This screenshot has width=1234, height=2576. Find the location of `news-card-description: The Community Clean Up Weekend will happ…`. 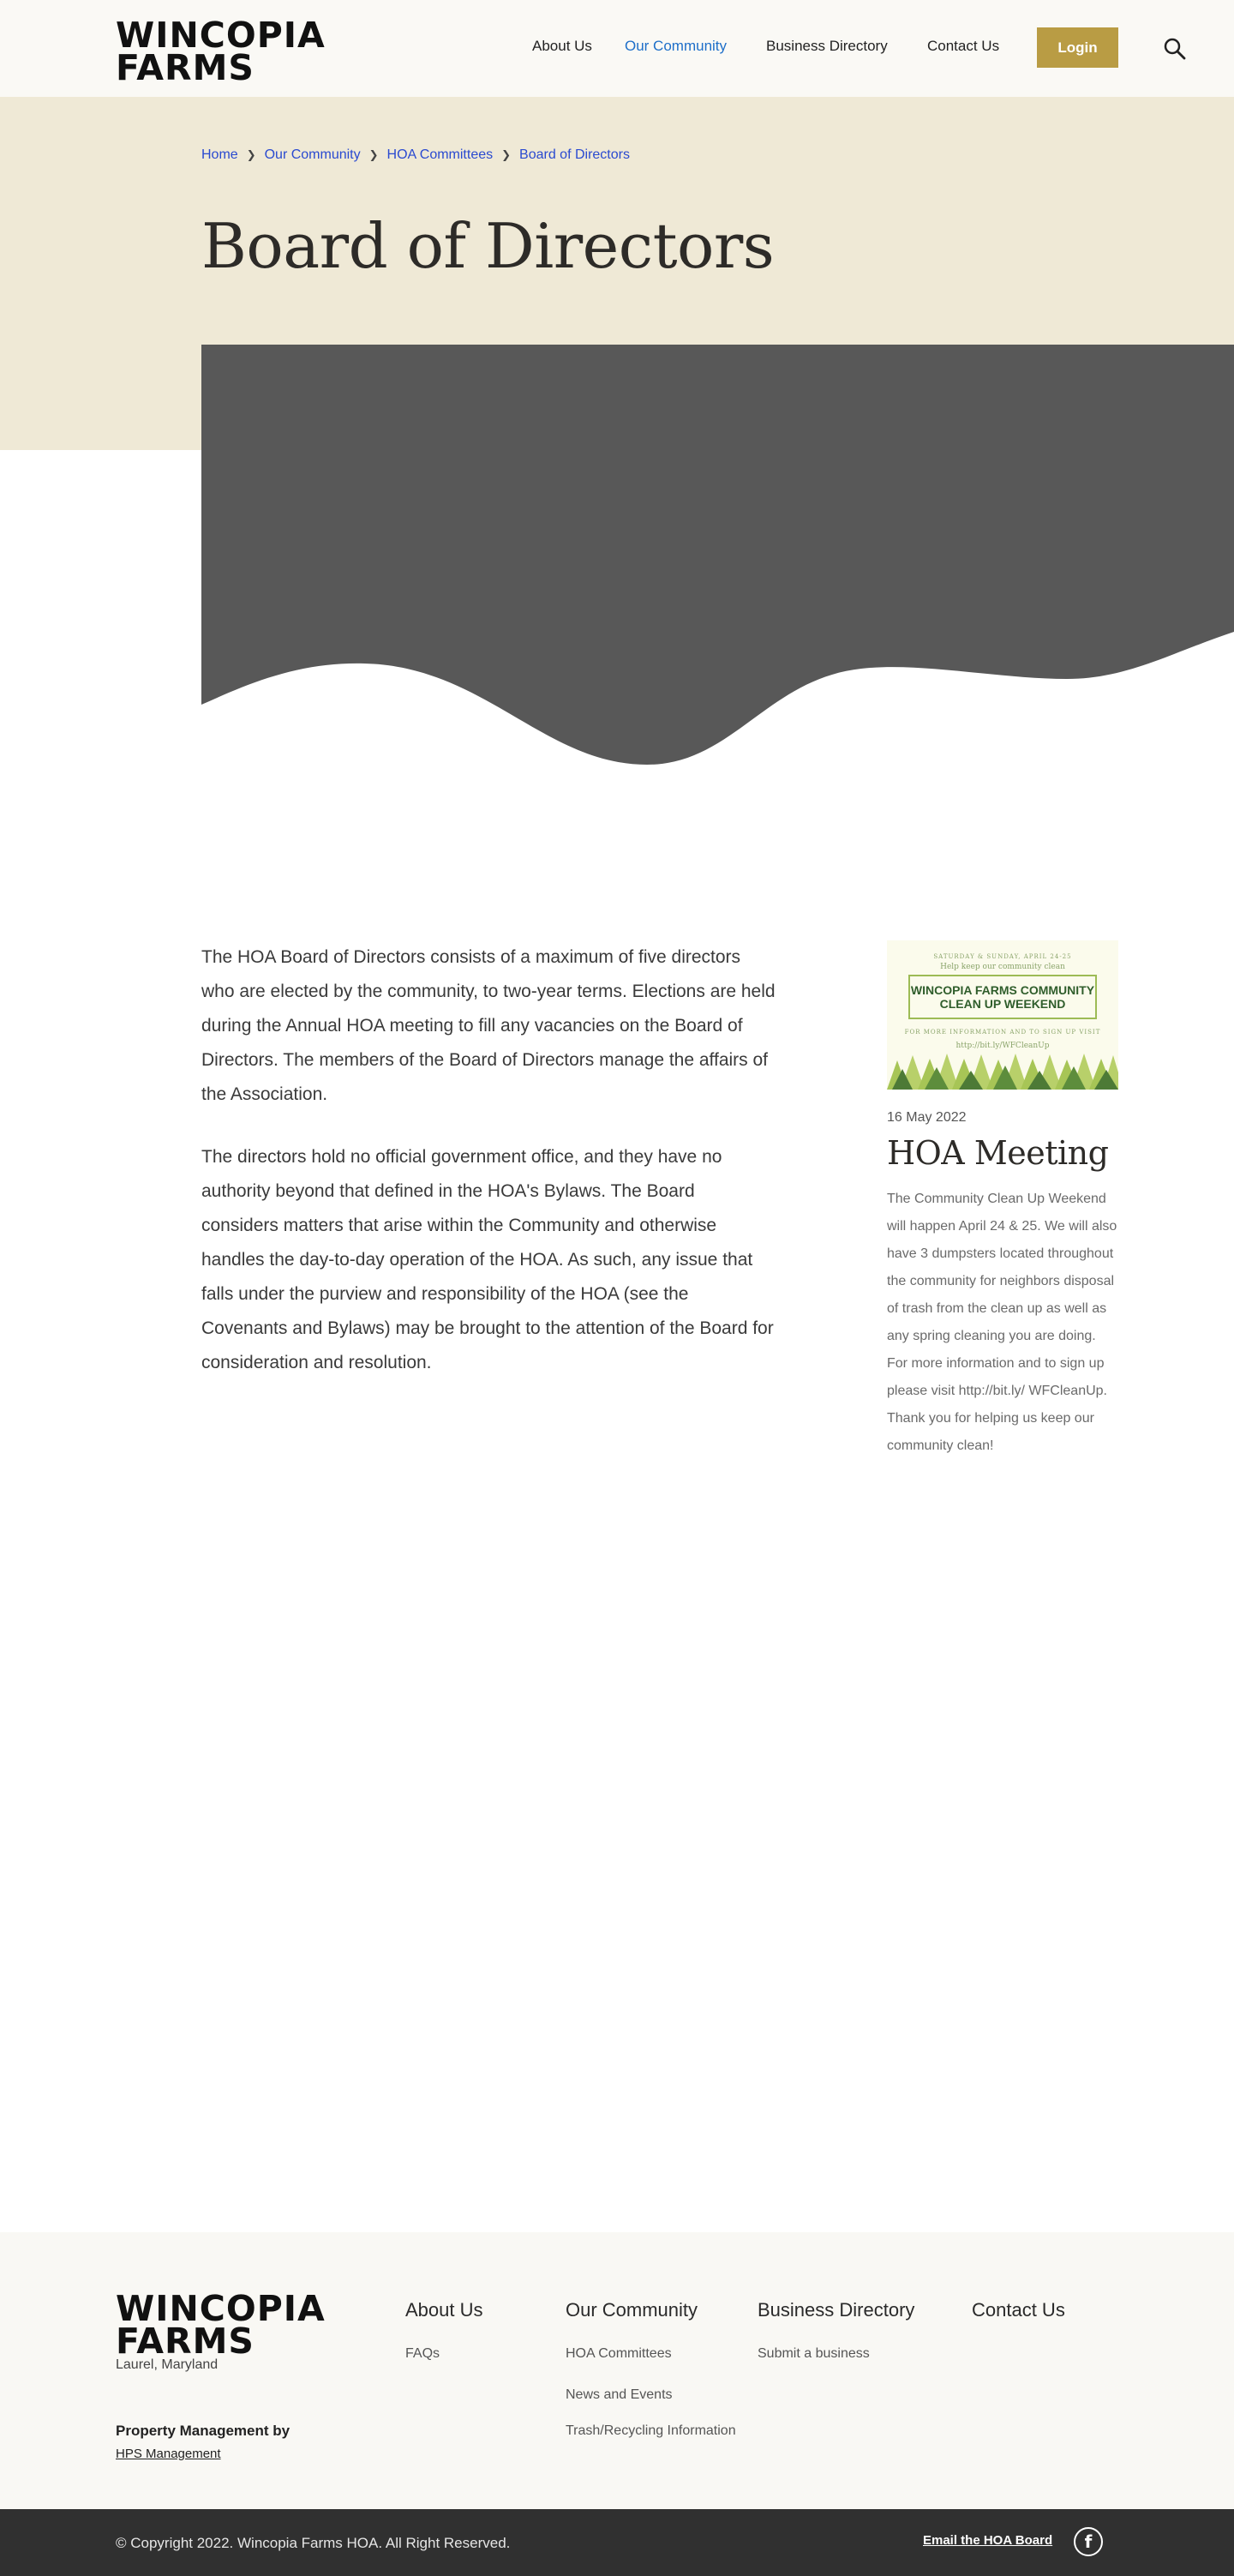

news-card-description: The Community Clean Up Weekend will happ… is located at coordinates (1002, 1322).